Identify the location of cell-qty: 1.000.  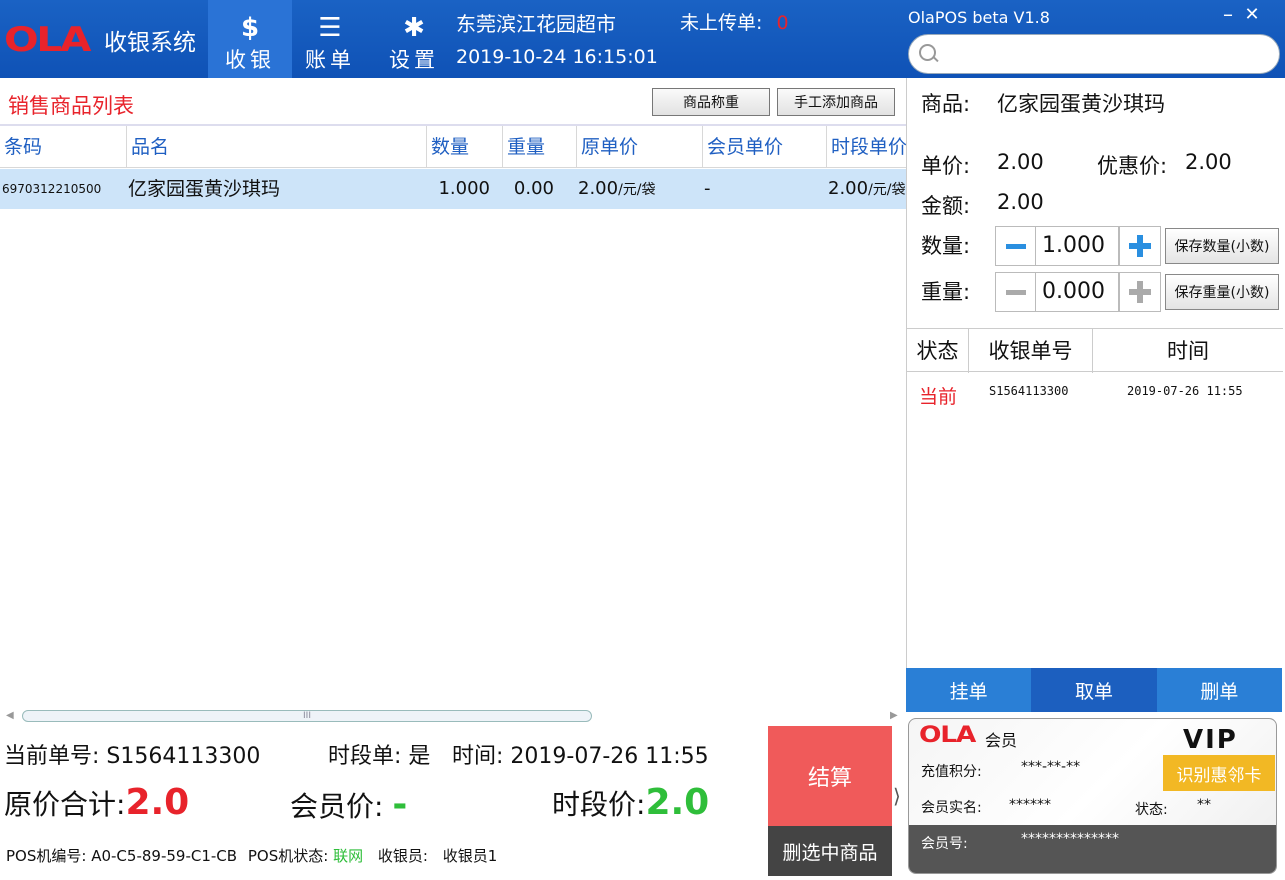
(464, 188).